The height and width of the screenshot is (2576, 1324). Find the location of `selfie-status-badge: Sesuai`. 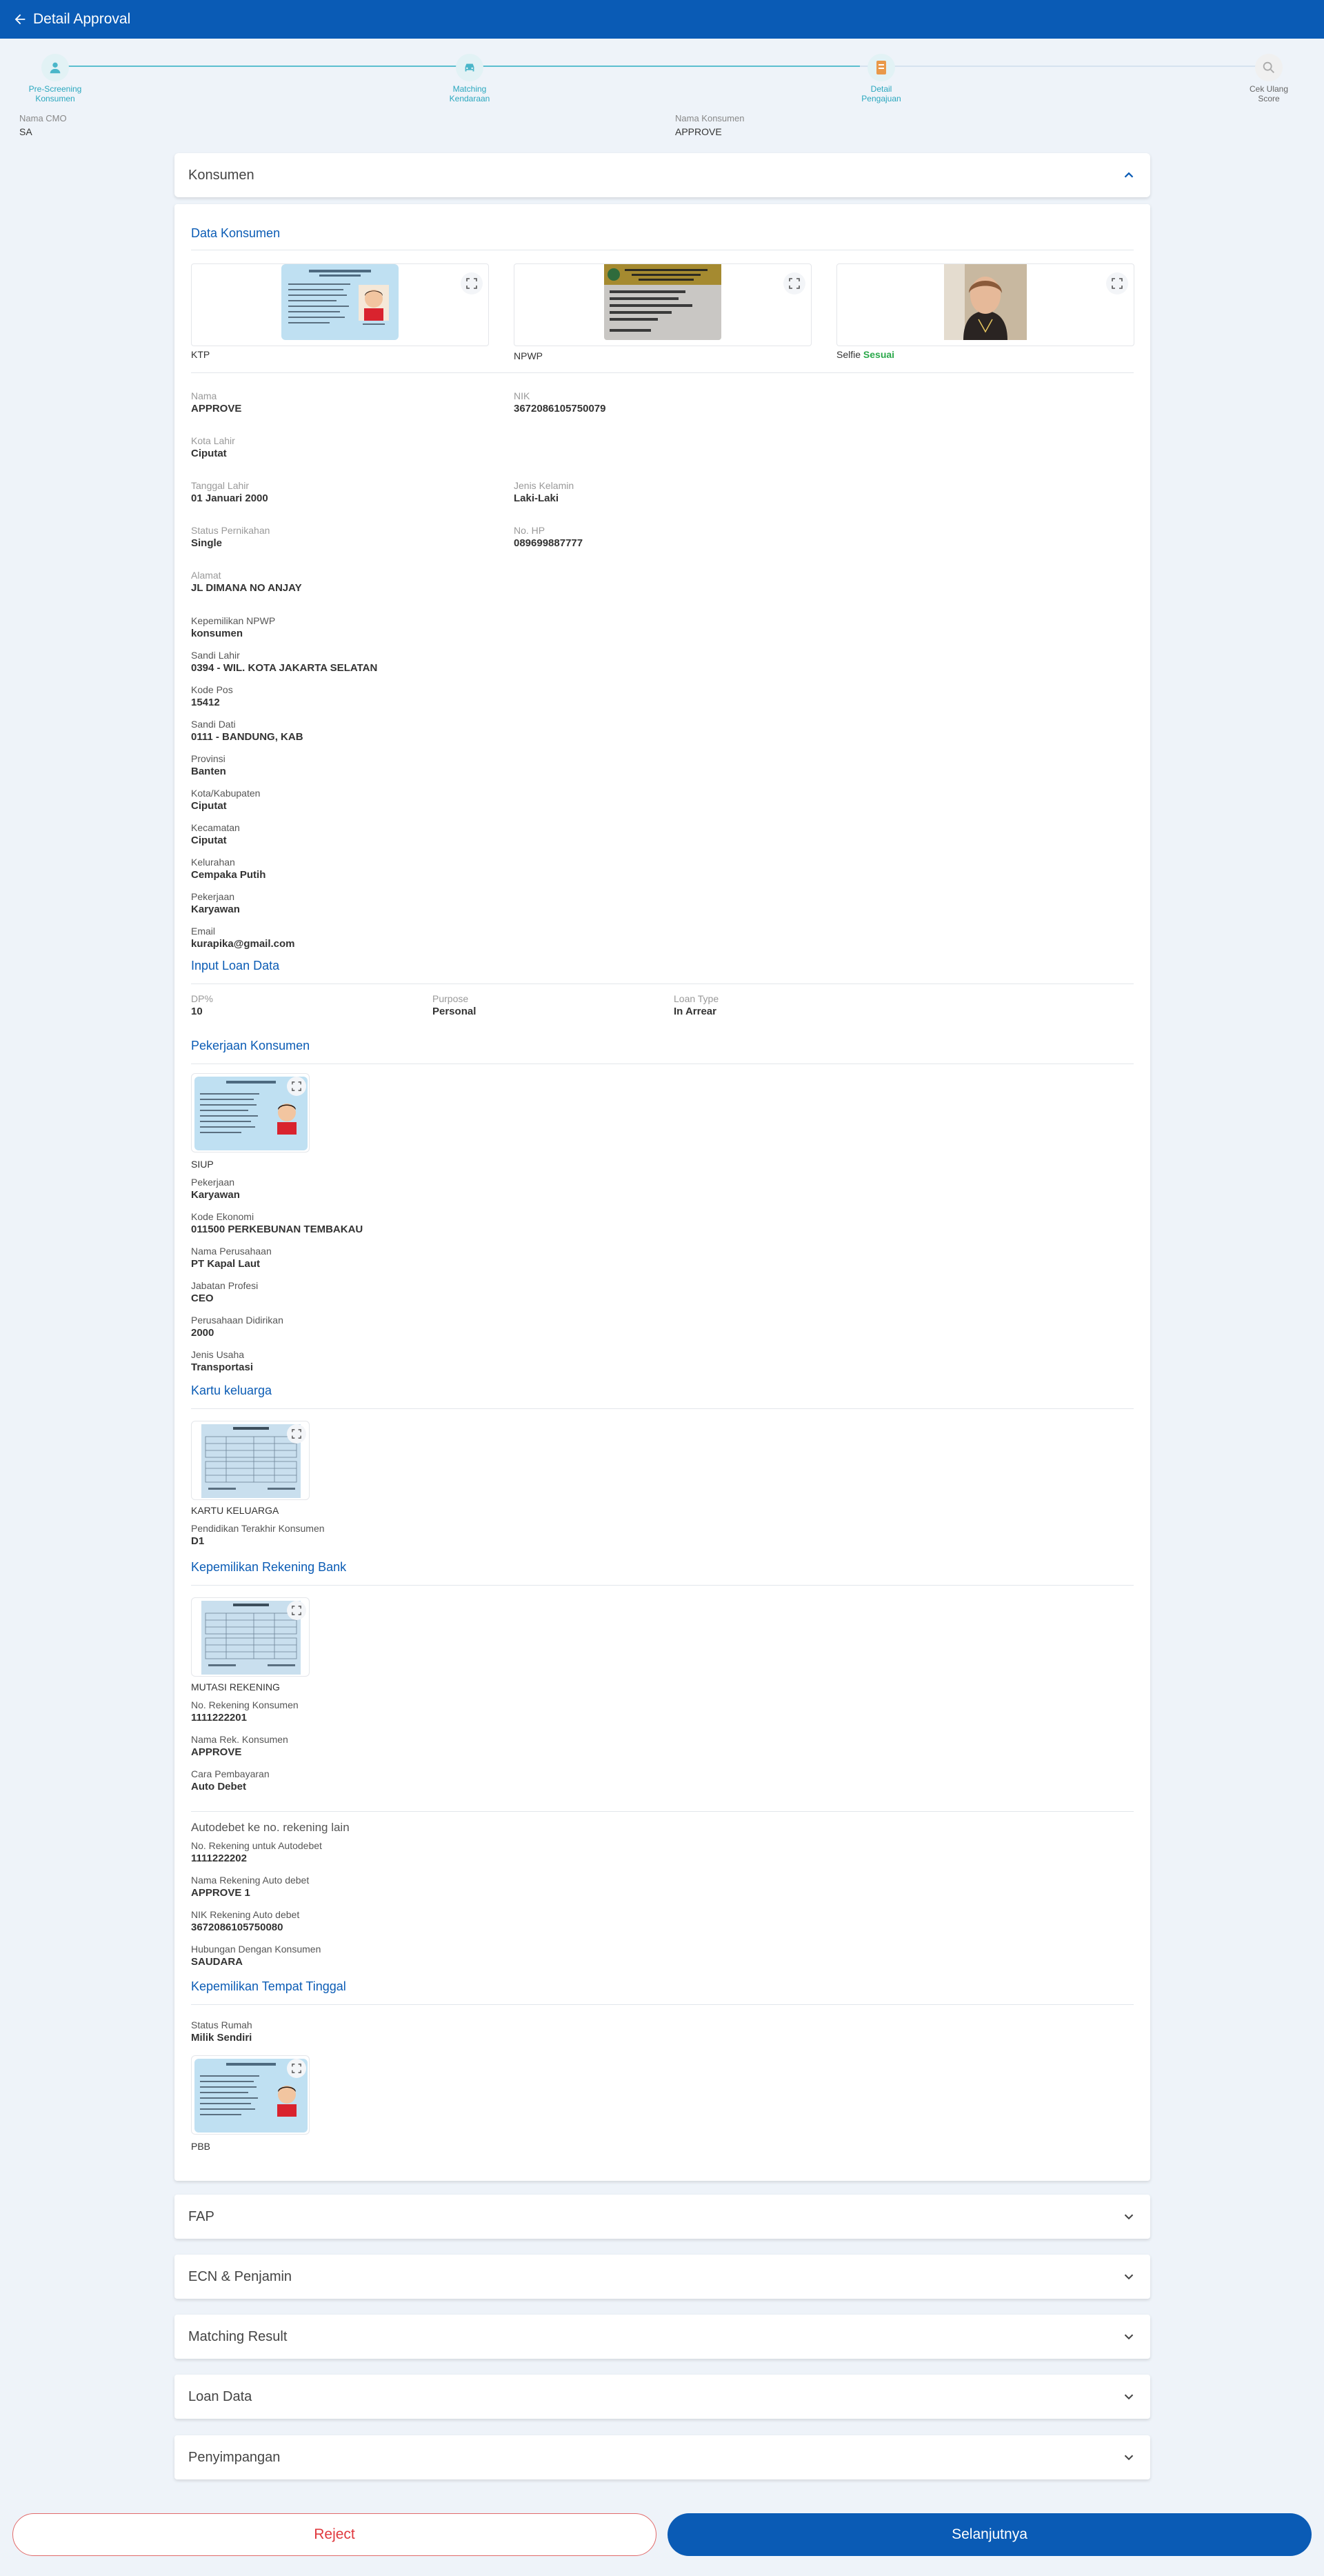

selfie-status-badge: Sesuai is located at coordinates (879, 354).